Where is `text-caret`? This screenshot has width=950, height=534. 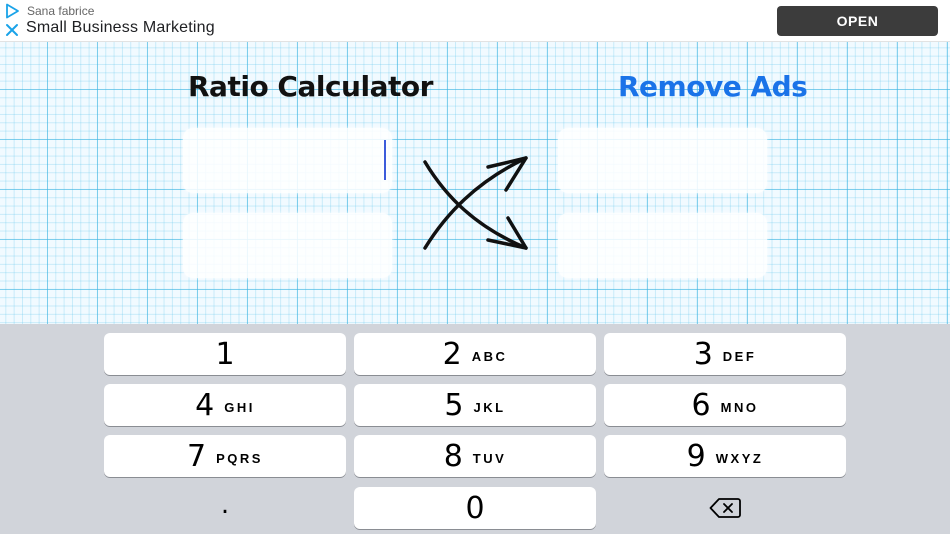 text-caret is located at coordinates (385, 160).